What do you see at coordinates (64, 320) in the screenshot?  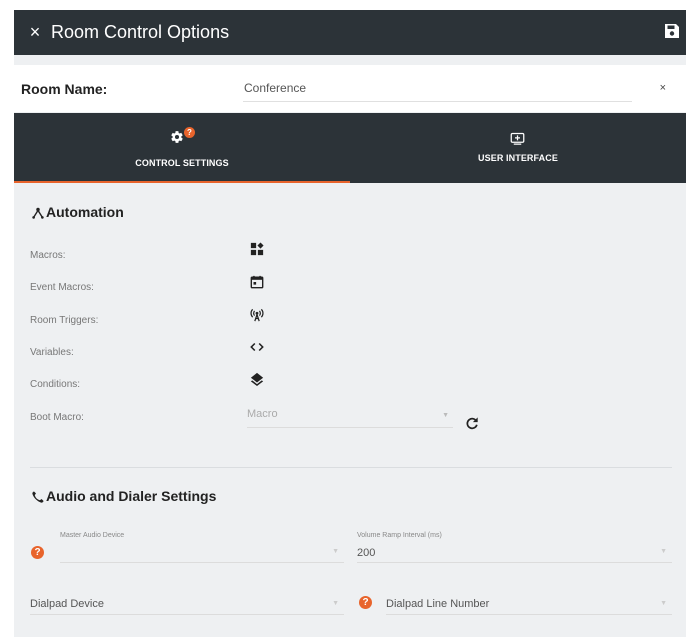 I see `room-triggers-label: Room Triggers:` at bounding box center [64, 320].